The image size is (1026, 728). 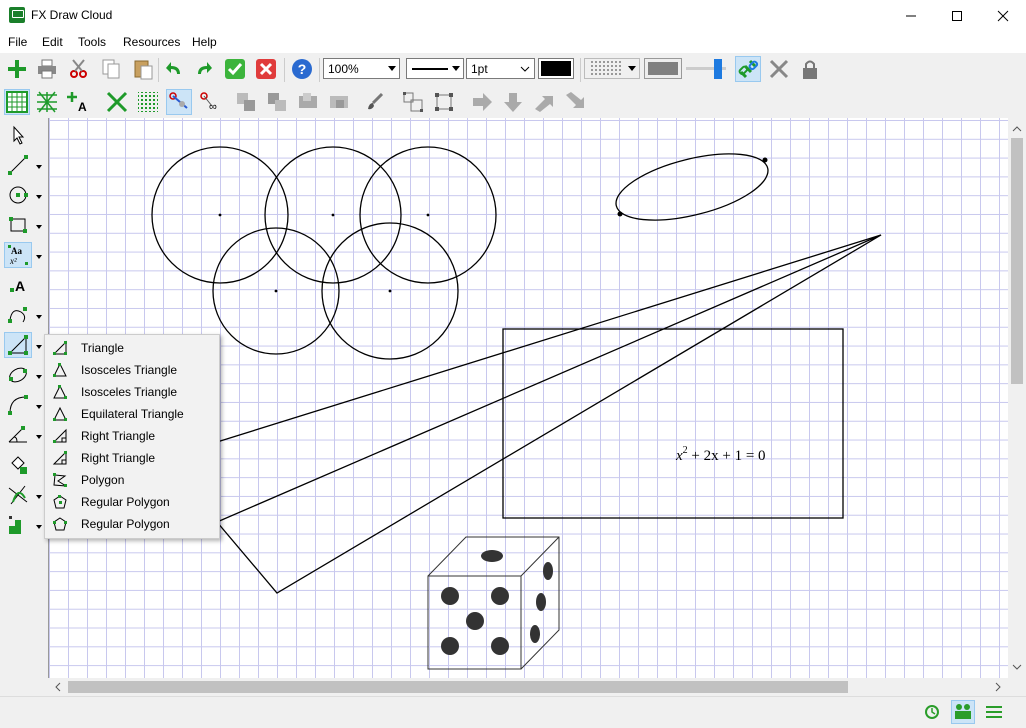 I want to click on snap-intersect-icon: ∞, so click(x=208, y=102).